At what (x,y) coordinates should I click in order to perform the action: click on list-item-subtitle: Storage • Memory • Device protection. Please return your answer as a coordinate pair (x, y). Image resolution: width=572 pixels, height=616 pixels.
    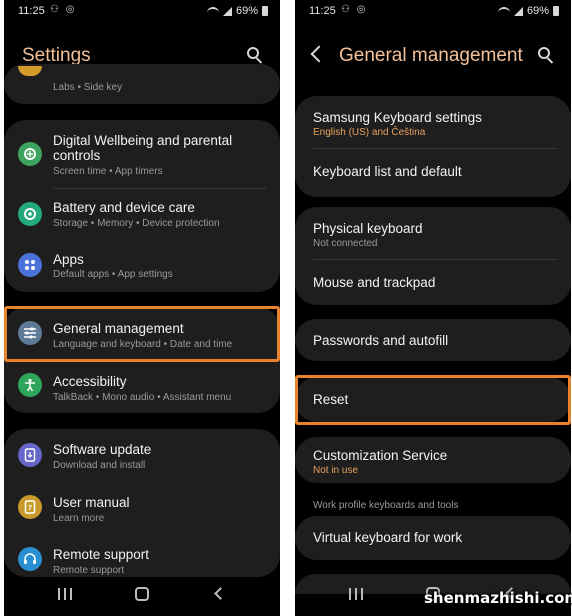
    Looking at the image, I should click on (136, 223).